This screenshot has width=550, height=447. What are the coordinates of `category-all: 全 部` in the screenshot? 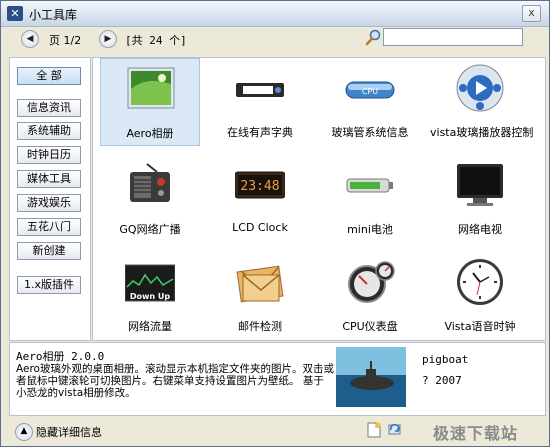 It's located at (49, 76).